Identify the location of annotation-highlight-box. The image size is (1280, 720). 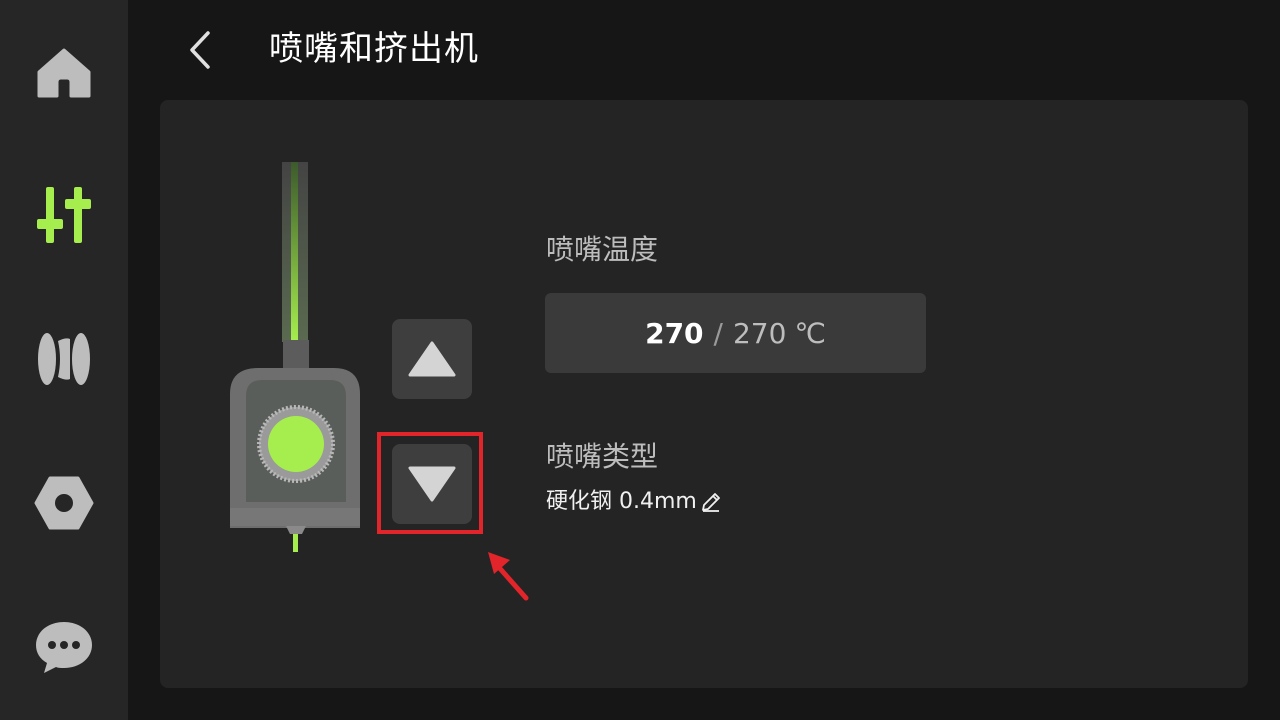
(430, 483).